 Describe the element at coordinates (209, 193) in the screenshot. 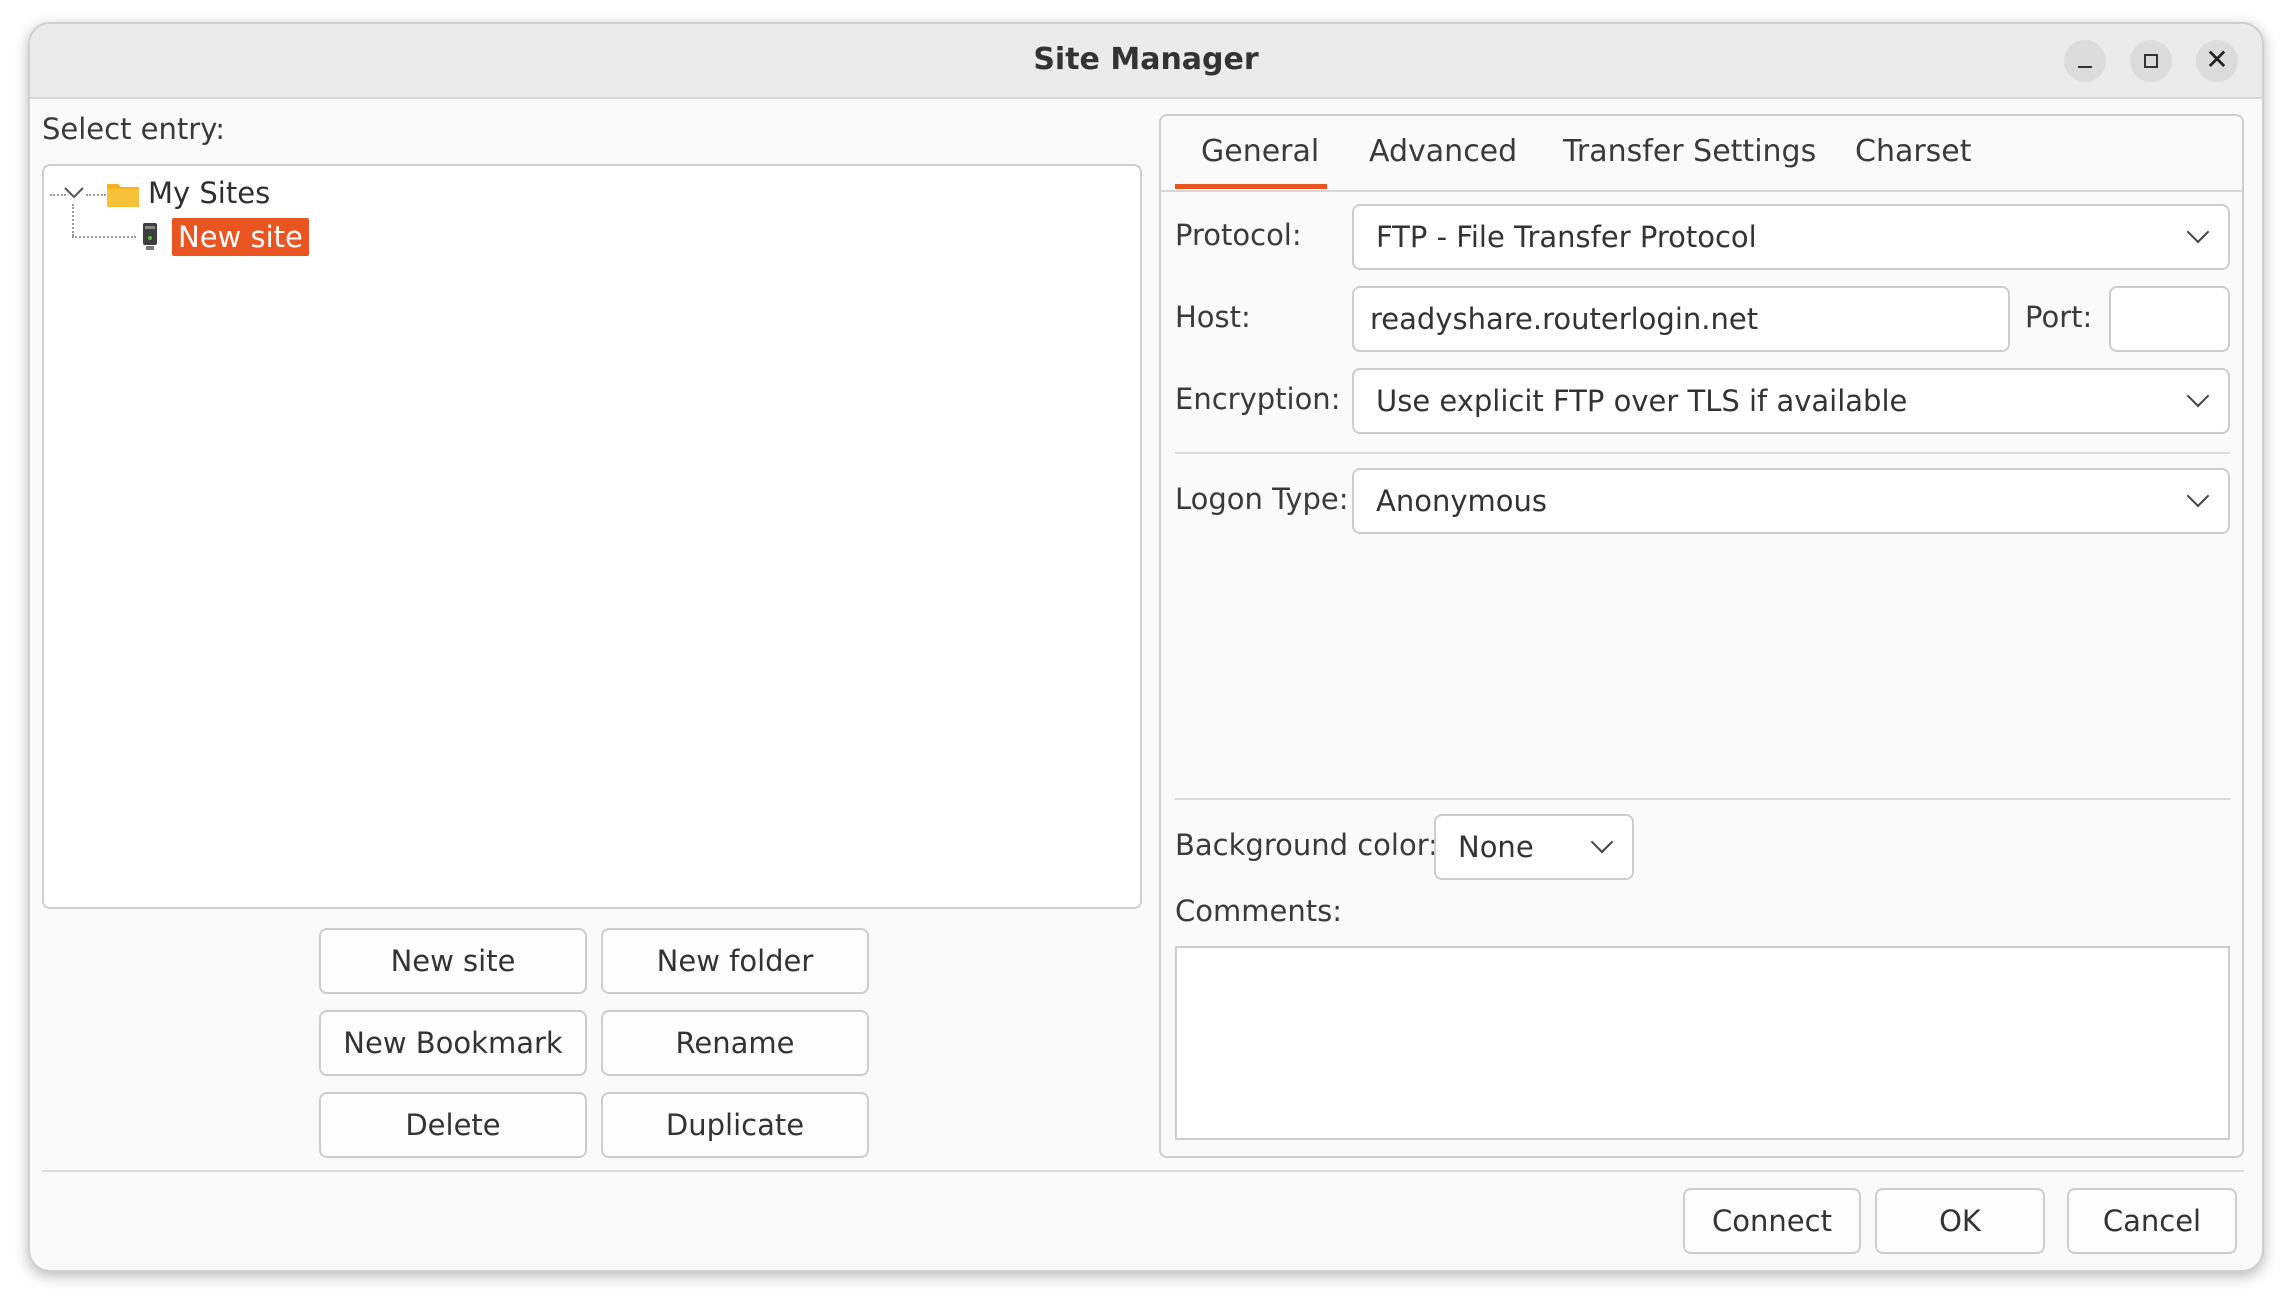

I see `tree-item-my-sites: My Sites` at that location.